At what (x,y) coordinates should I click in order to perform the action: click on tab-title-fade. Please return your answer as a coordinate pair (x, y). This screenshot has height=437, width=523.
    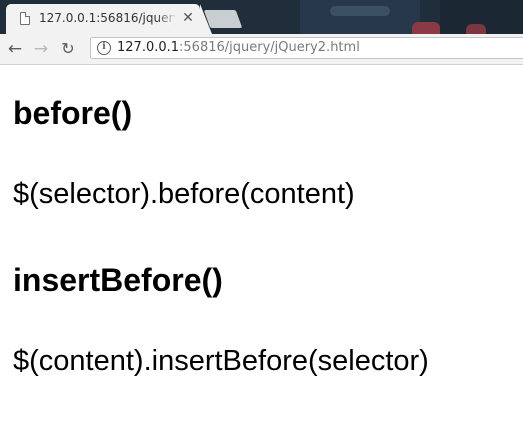
    Looking at the image, I should click on (167, 18).